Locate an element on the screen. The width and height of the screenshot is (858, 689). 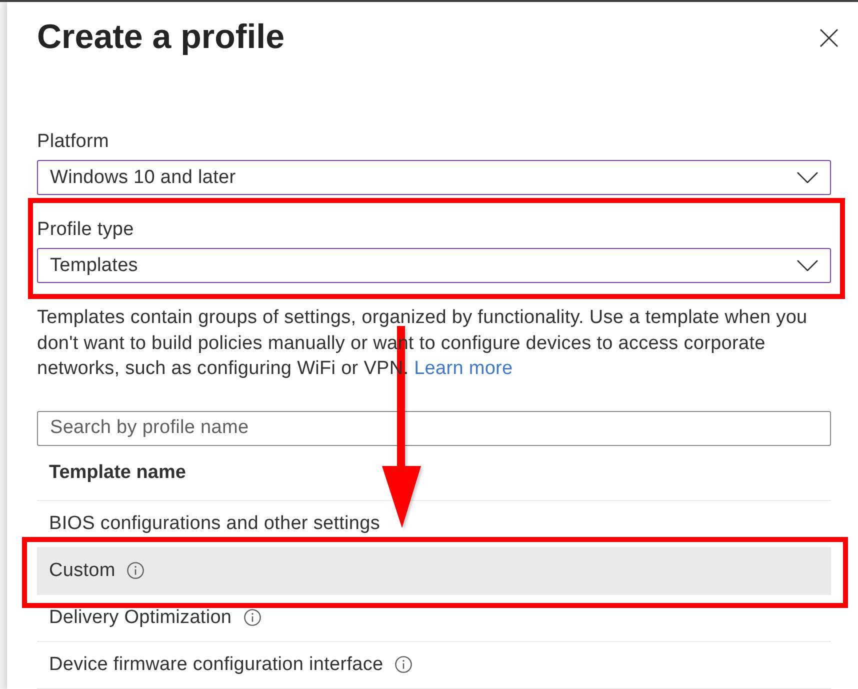
learn-more-link: Learn more is located at coordinates (463, 368).